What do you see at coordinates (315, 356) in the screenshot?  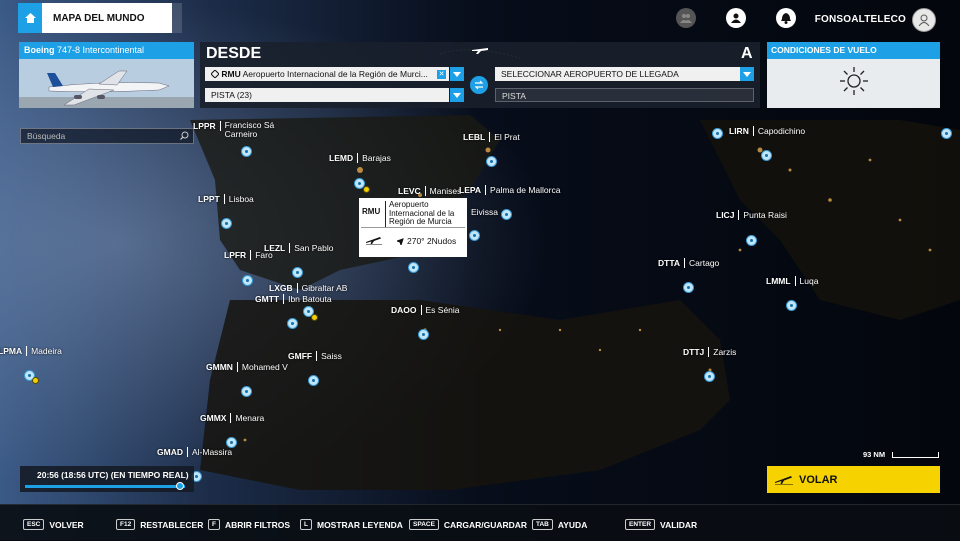 I see `airport-label: GMFF Saiss` at bounding box center [315, 356].